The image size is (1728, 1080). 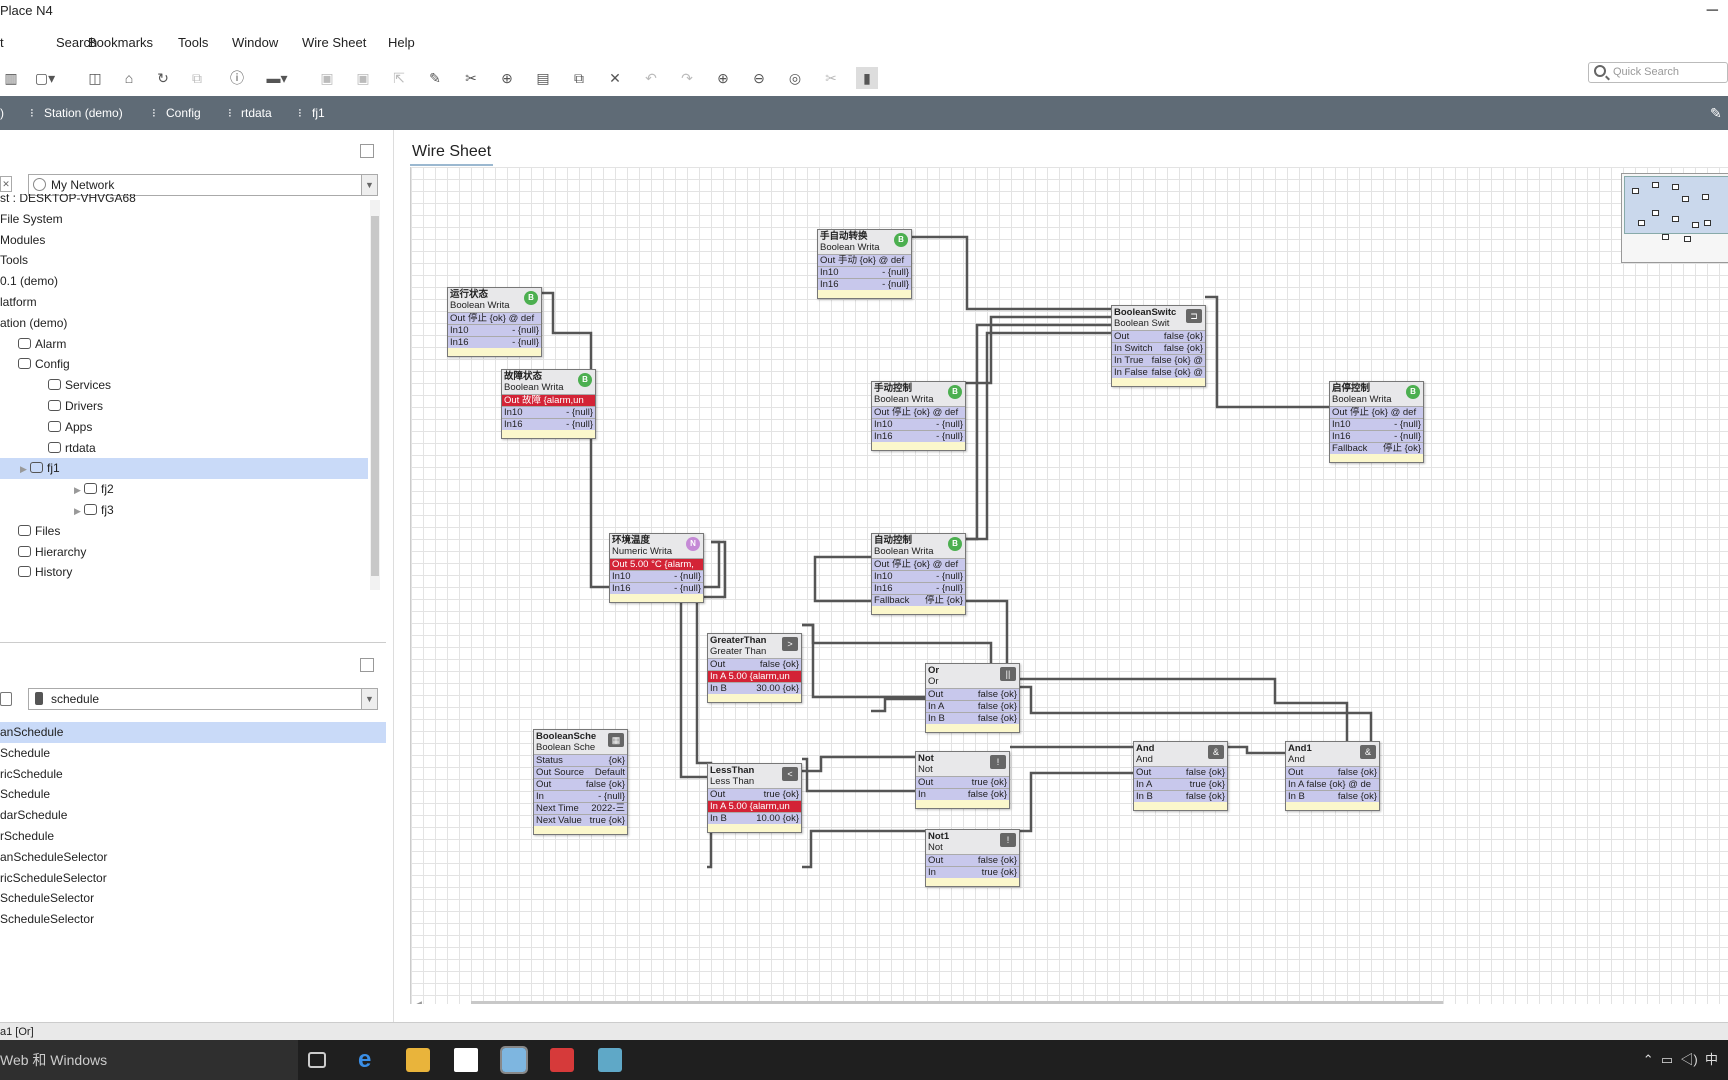 What do you see at coordinates (84, 489) in the screenshot?
I see `tree-node: ▶ fj2` at bounding box center [84, 489].